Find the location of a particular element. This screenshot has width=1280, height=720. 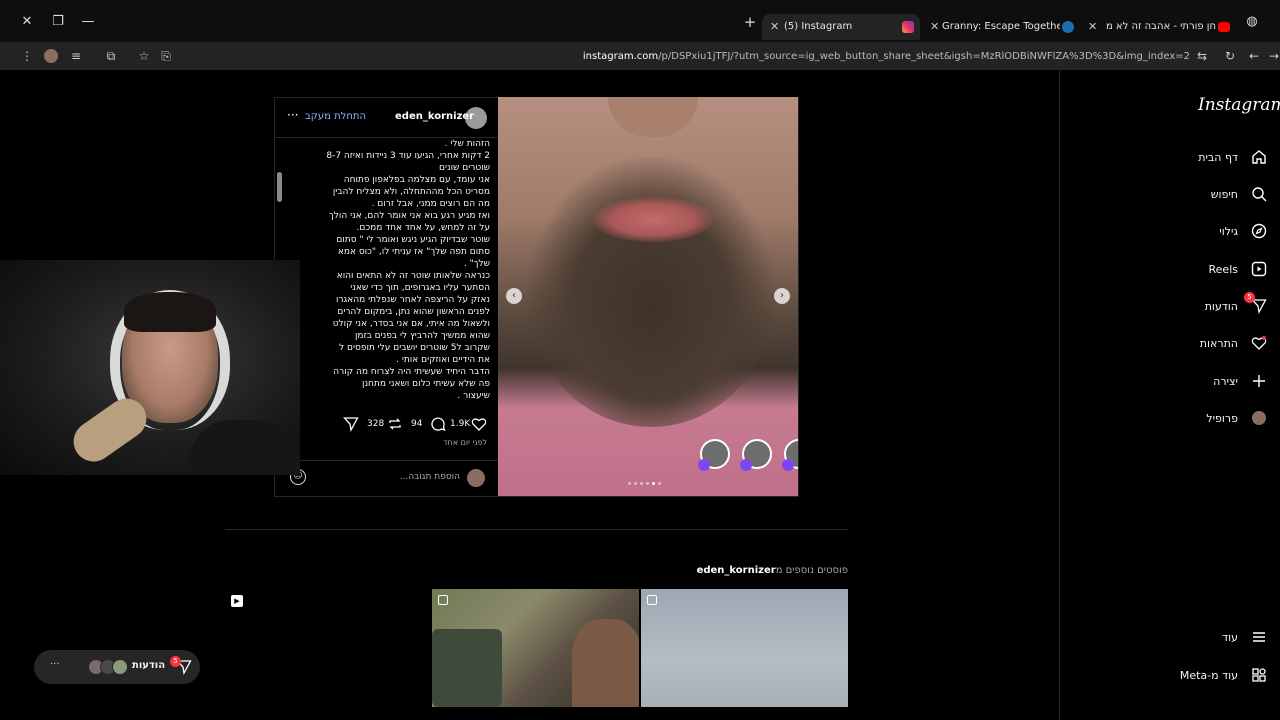

sidebar-item-more: עוד is located at coordinates (1178, 637).